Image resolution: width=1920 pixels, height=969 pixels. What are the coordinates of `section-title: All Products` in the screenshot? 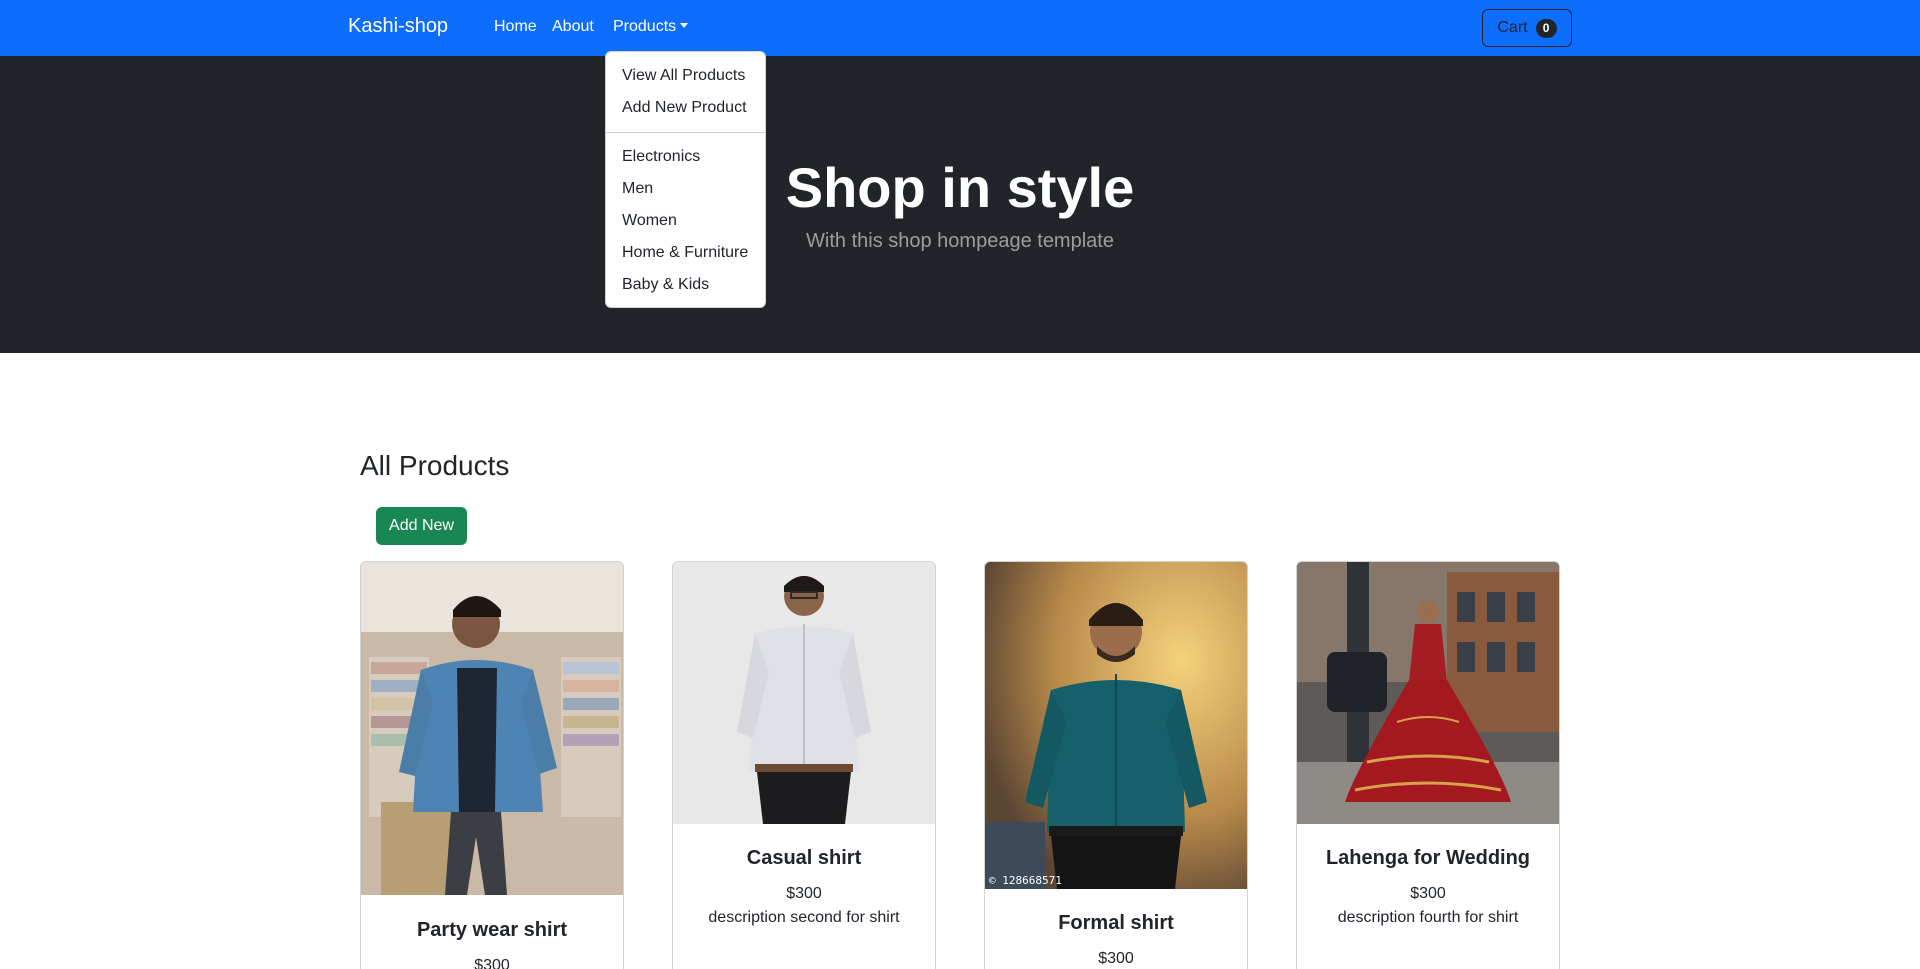 It's located at (435, 465).